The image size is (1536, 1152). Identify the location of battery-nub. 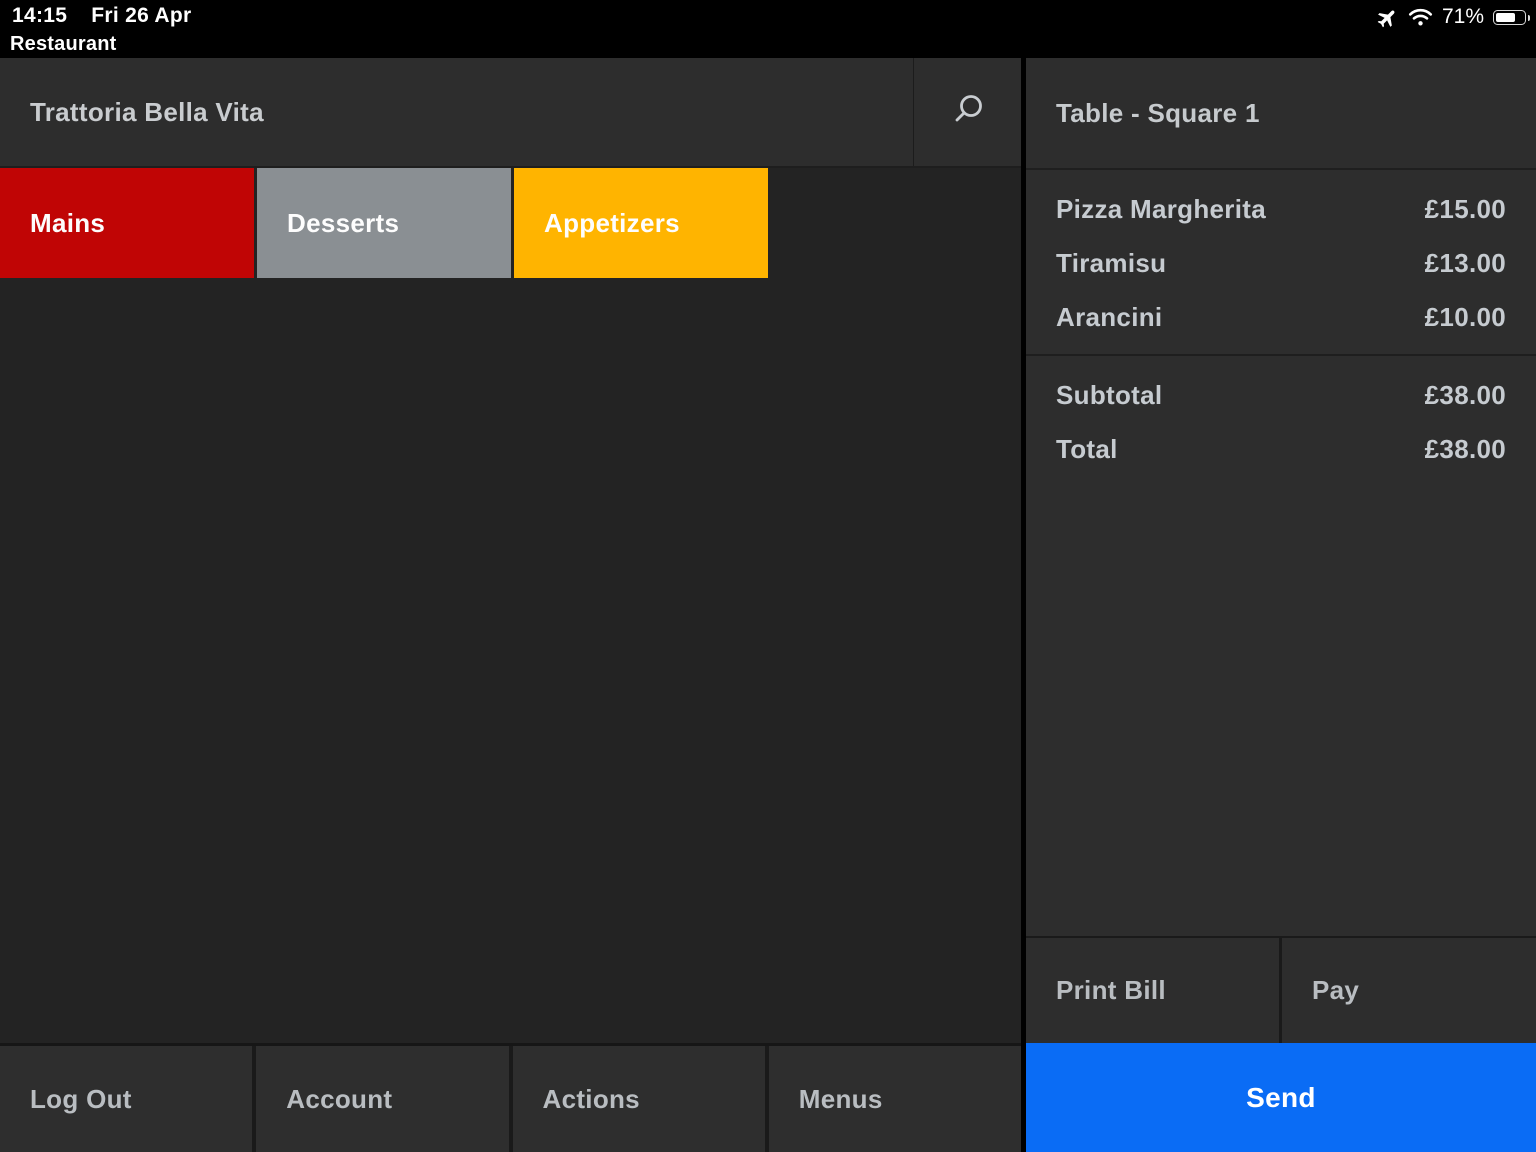
(1528, 17).